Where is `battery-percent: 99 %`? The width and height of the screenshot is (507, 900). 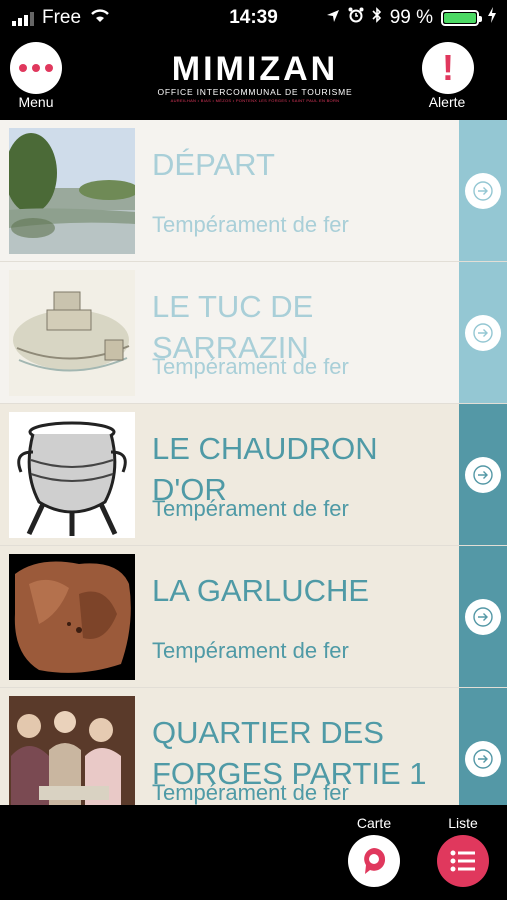 battery-percent: 99 % is located at coordinates (411, 17).